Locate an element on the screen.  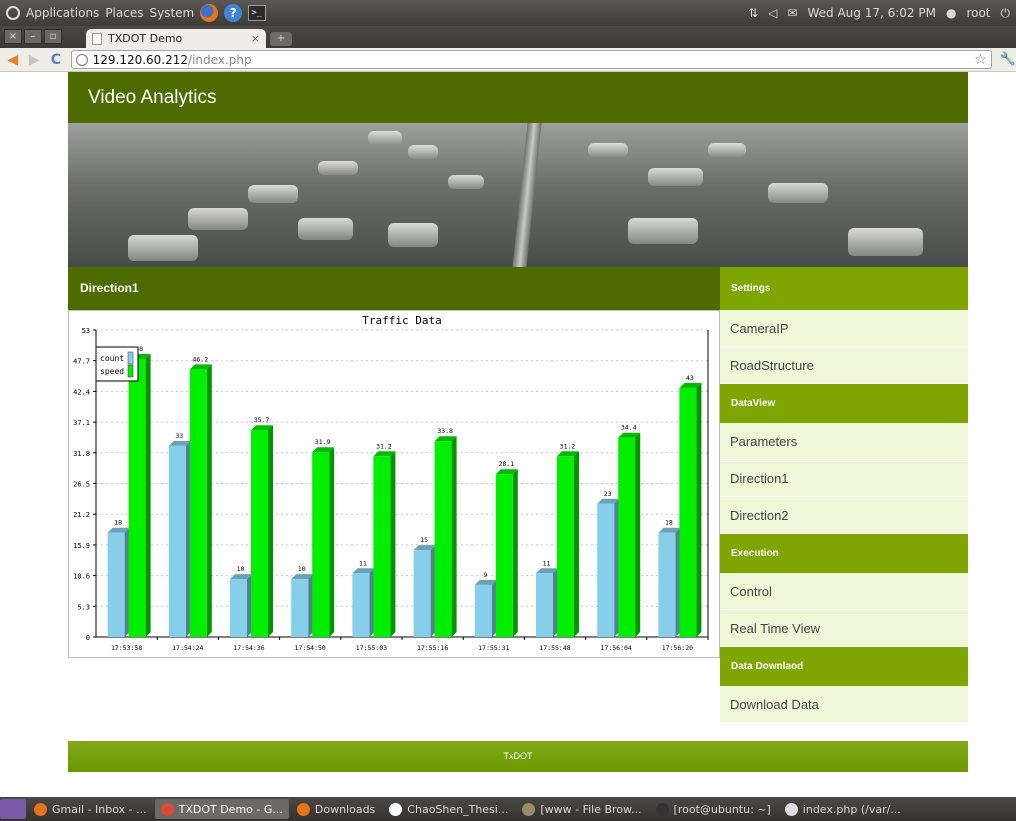
close-window-icon: × is located at coordinates (13, 36).